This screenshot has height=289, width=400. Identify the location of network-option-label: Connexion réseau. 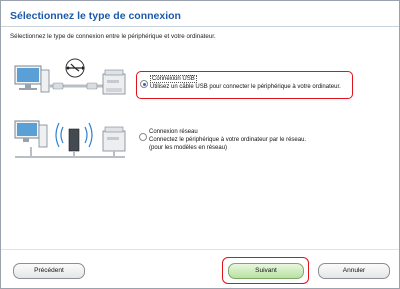
(173, 132).